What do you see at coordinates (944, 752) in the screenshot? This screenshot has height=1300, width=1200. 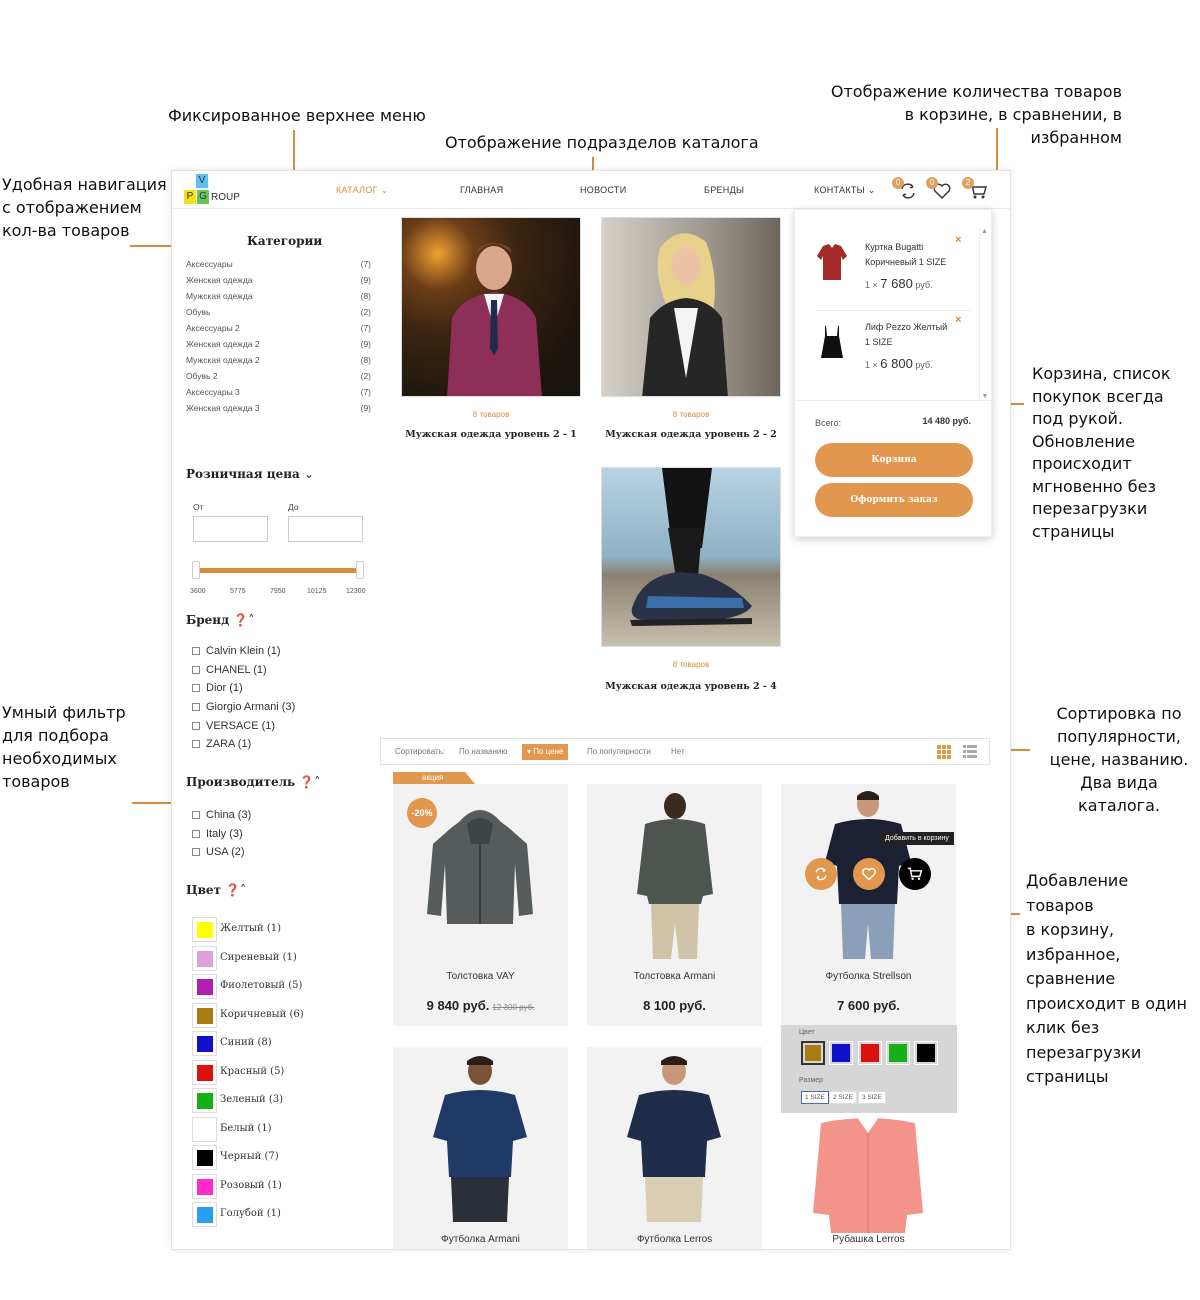 I see `grid-view-icon` at bounding box center [944, 752].